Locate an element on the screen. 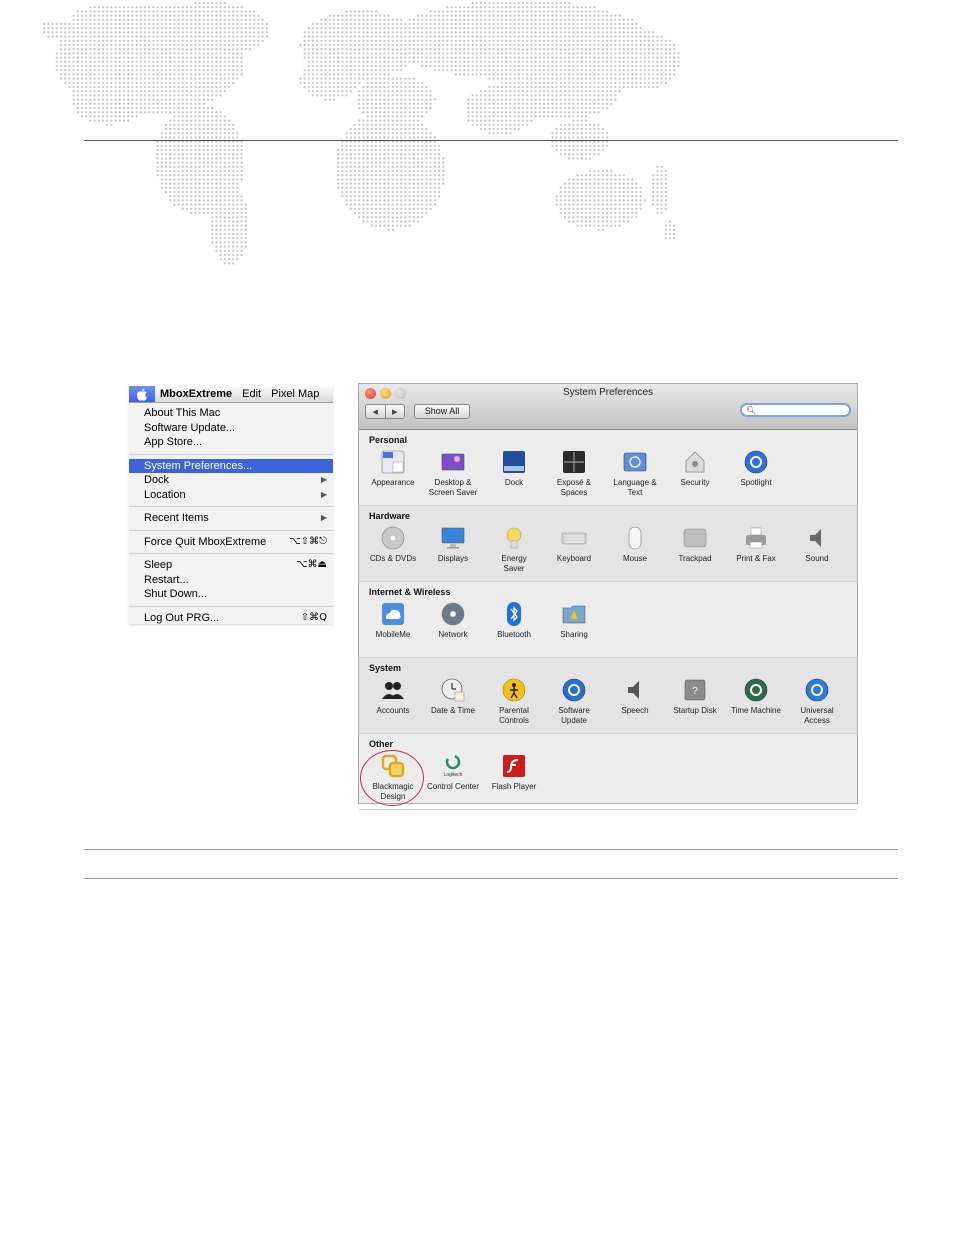  pane-sound: Sound is located at coordinates (817, 544).